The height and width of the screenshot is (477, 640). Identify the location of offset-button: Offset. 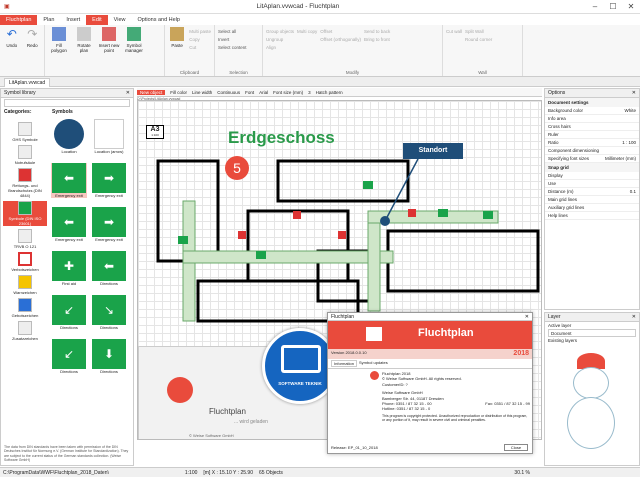
(340, 31).